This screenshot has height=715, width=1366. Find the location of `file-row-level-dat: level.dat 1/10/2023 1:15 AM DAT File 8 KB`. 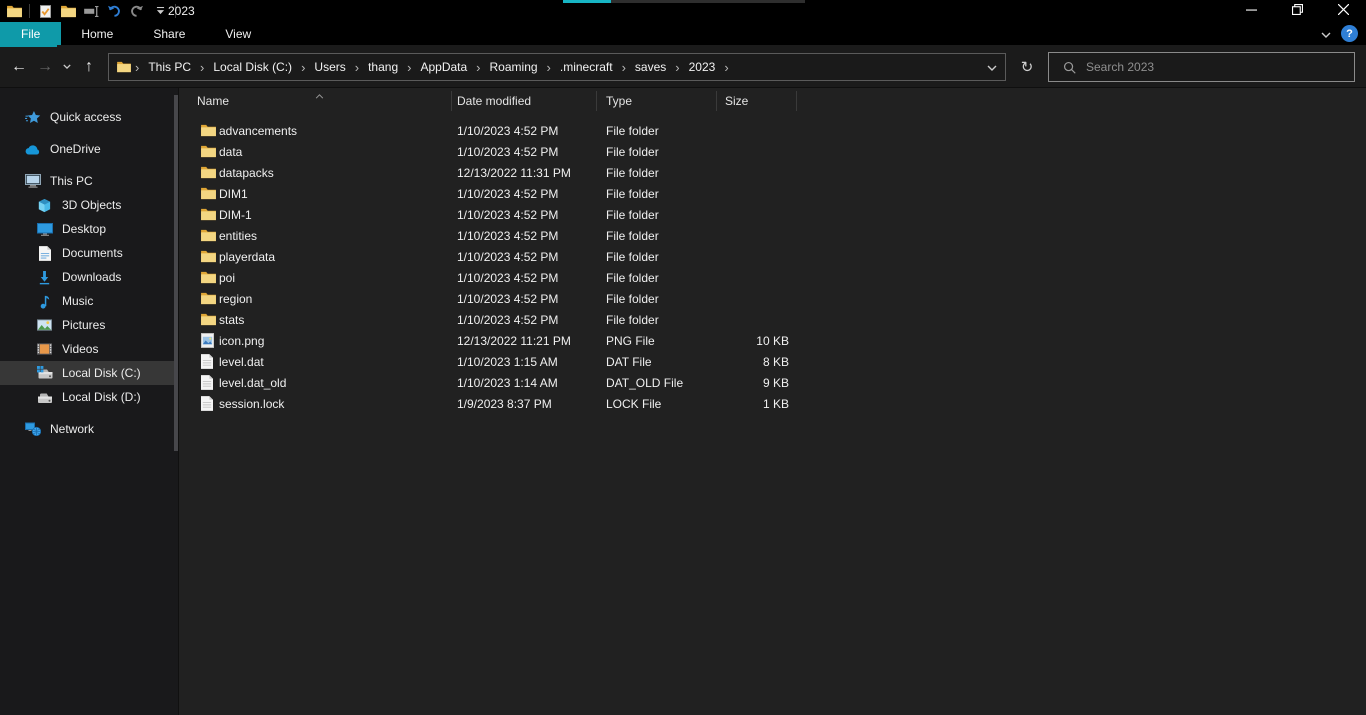

file-row-level-dat: level.dat 1/10/2023 1:15 AM DAT File 8 KB is located at coordinates (772, 361).